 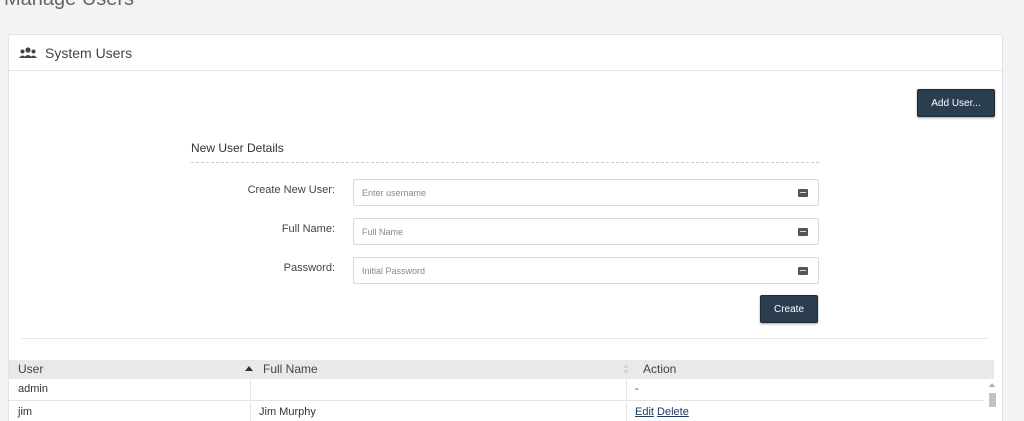 I want to click on sort-icon, so click(x=626, y=369).